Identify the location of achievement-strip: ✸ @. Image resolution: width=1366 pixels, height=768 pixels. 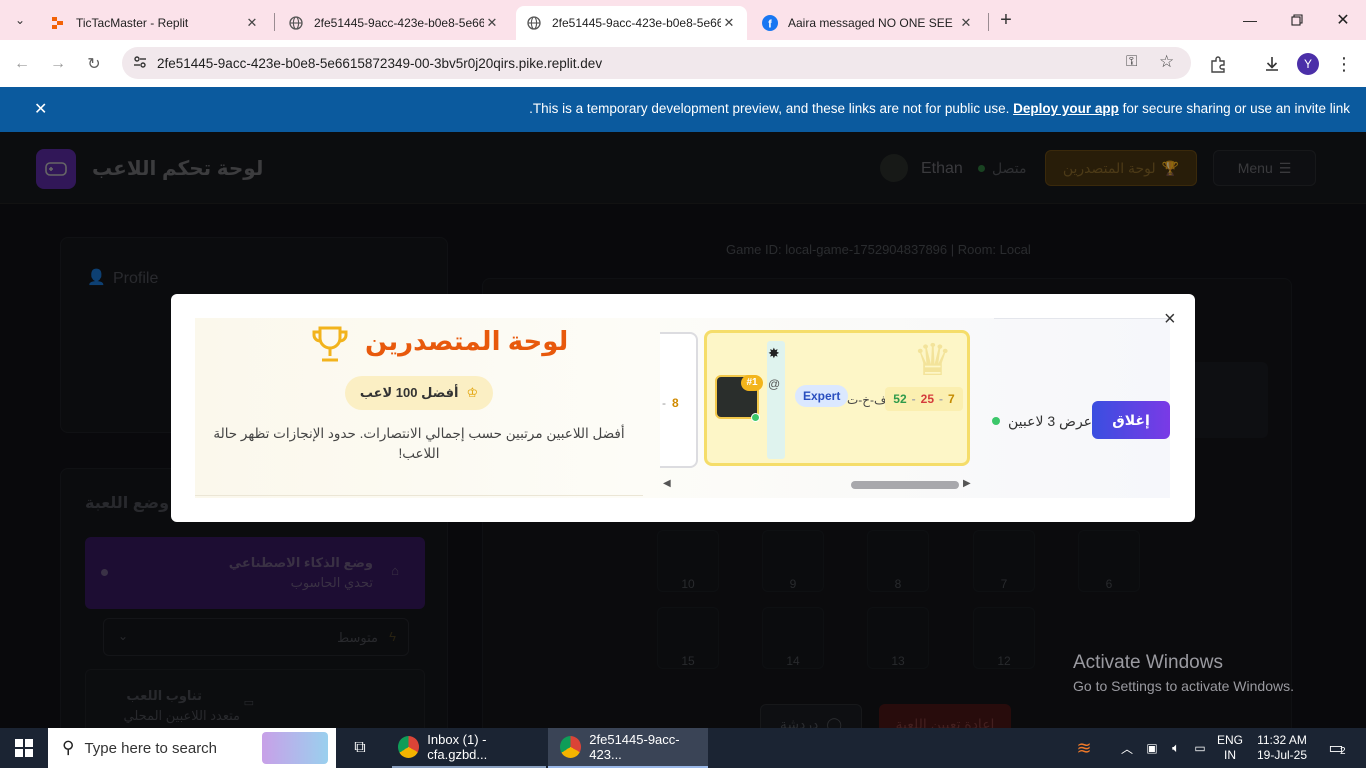
(776, 400).